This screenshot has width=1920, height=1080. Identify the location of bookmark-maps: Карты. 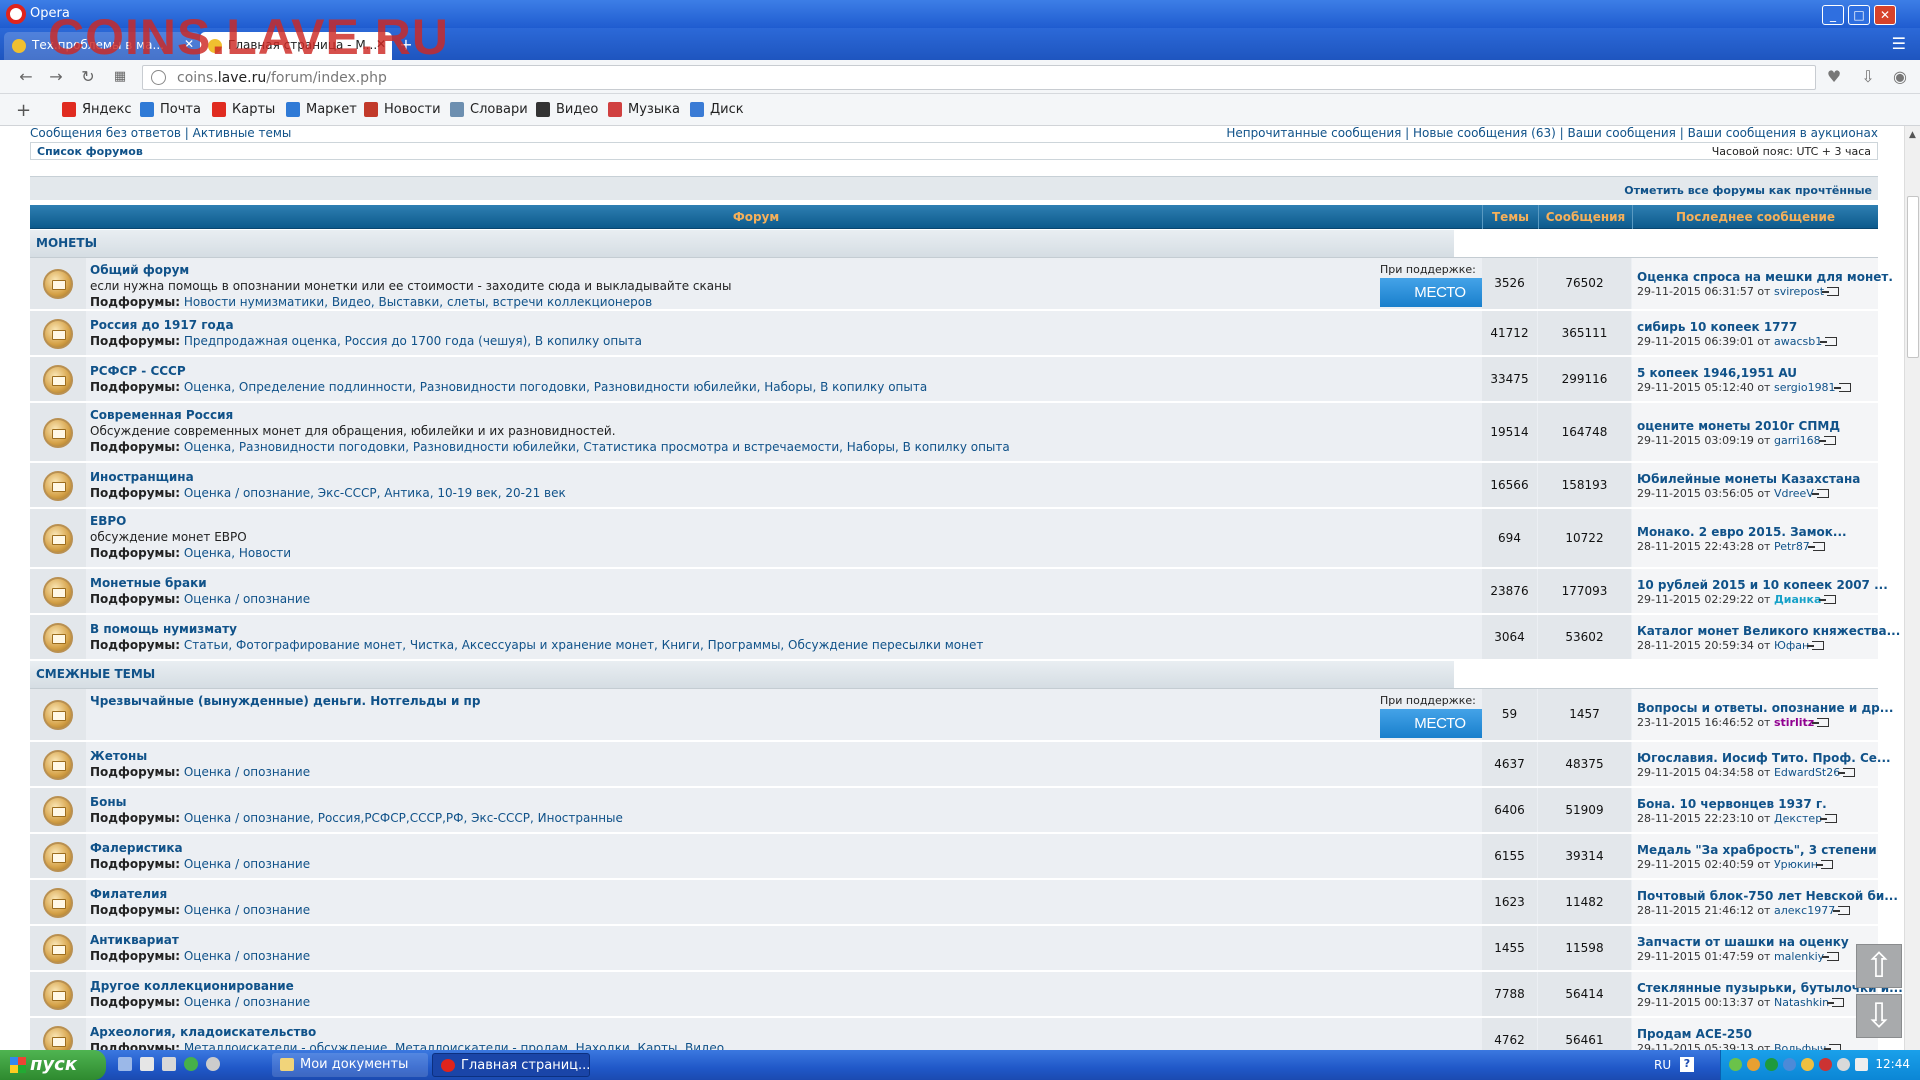
(243, 109).